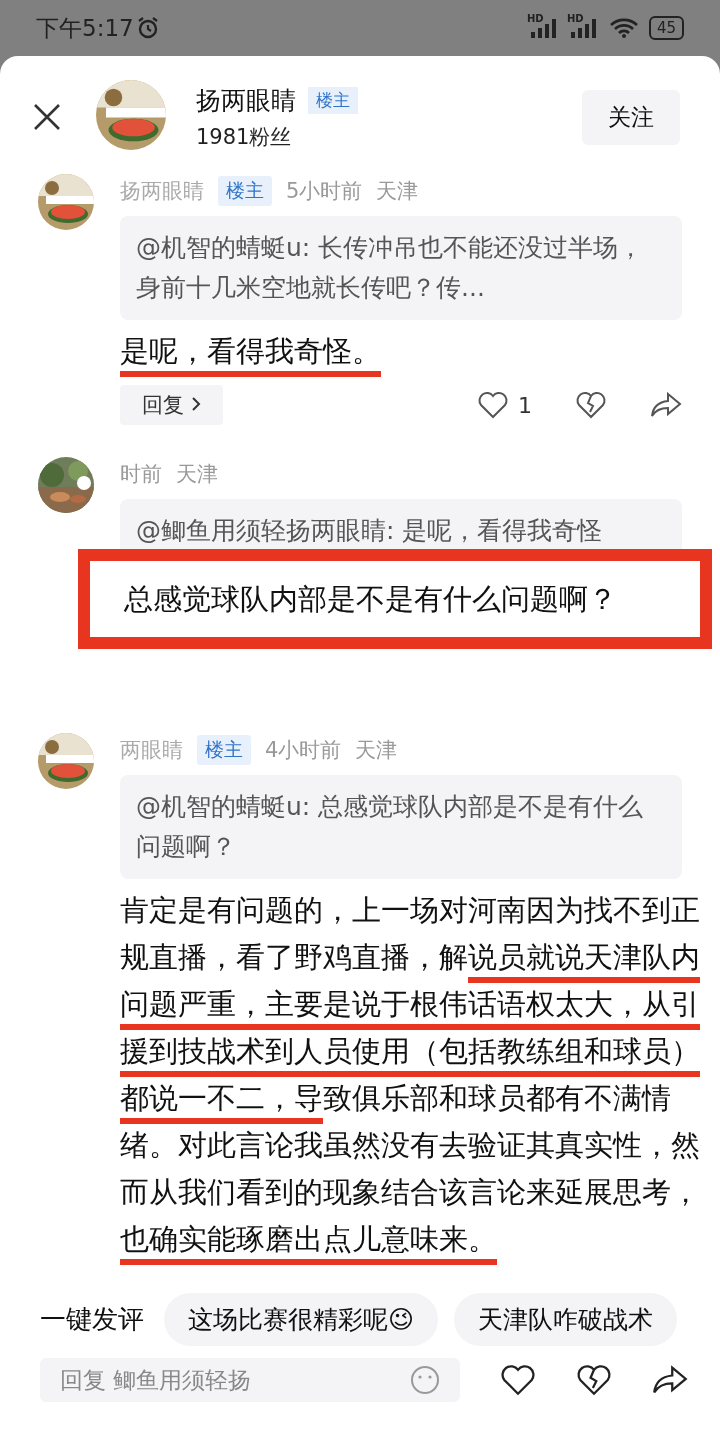 The width and height of the screenshot is (720, 1440). What do you see at coordinates (666, 28) in the screenshot?
I see `battery-level: 45` at bounding box center [666, 28].